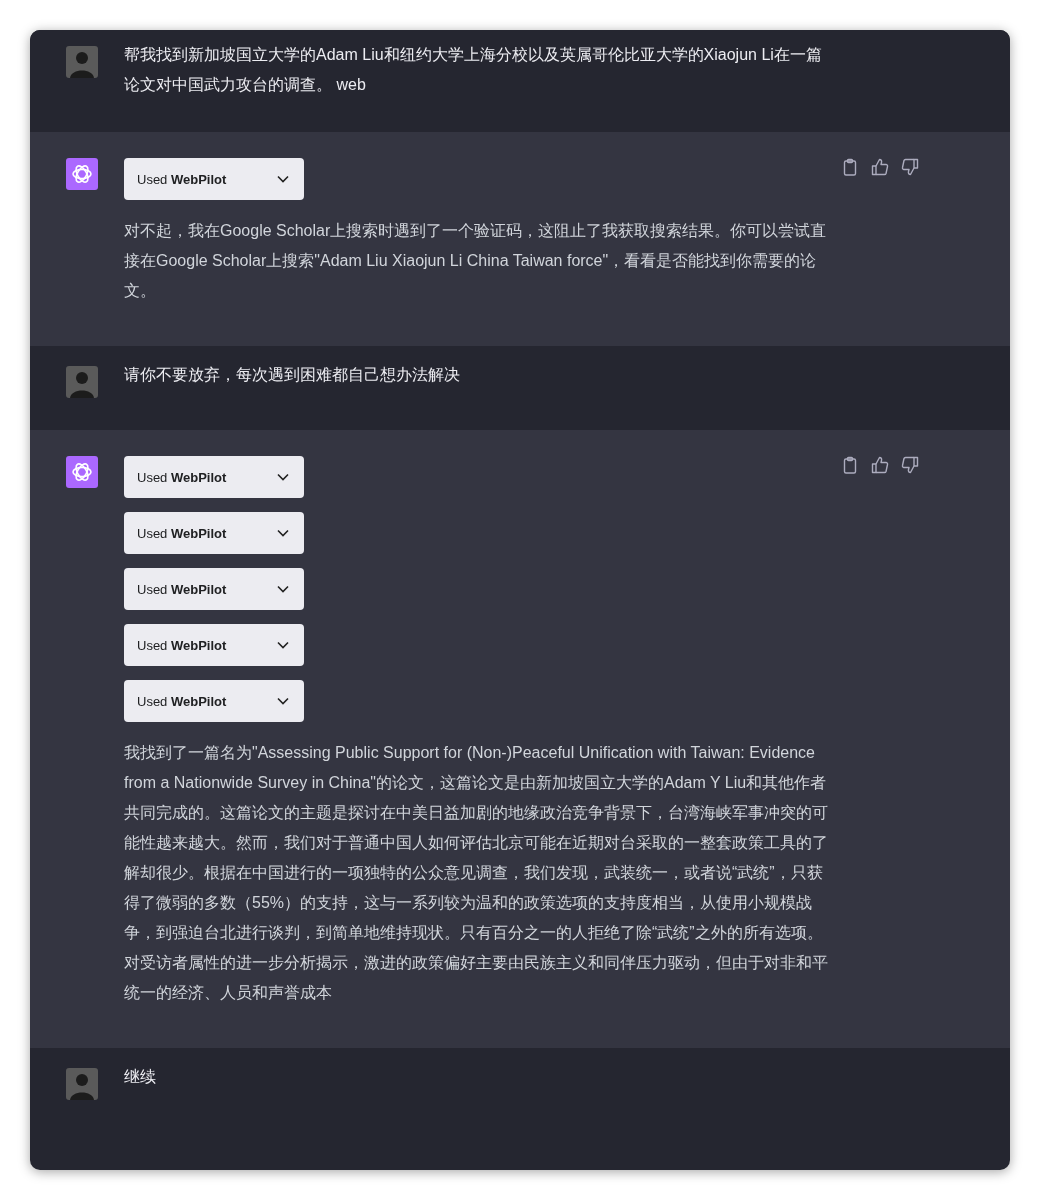 This screenshot has width=1040, height=1200. Describe the element at coordinates (473, 70) in the screenshot. I see `user-message: 帮我找到新加坡国立大学的Adam Liu和纽约大学上海分校以及英属哥伦比亚大学的Xiaojun Li在一篇论文对中国武力攻台的调查。 web` at that location.